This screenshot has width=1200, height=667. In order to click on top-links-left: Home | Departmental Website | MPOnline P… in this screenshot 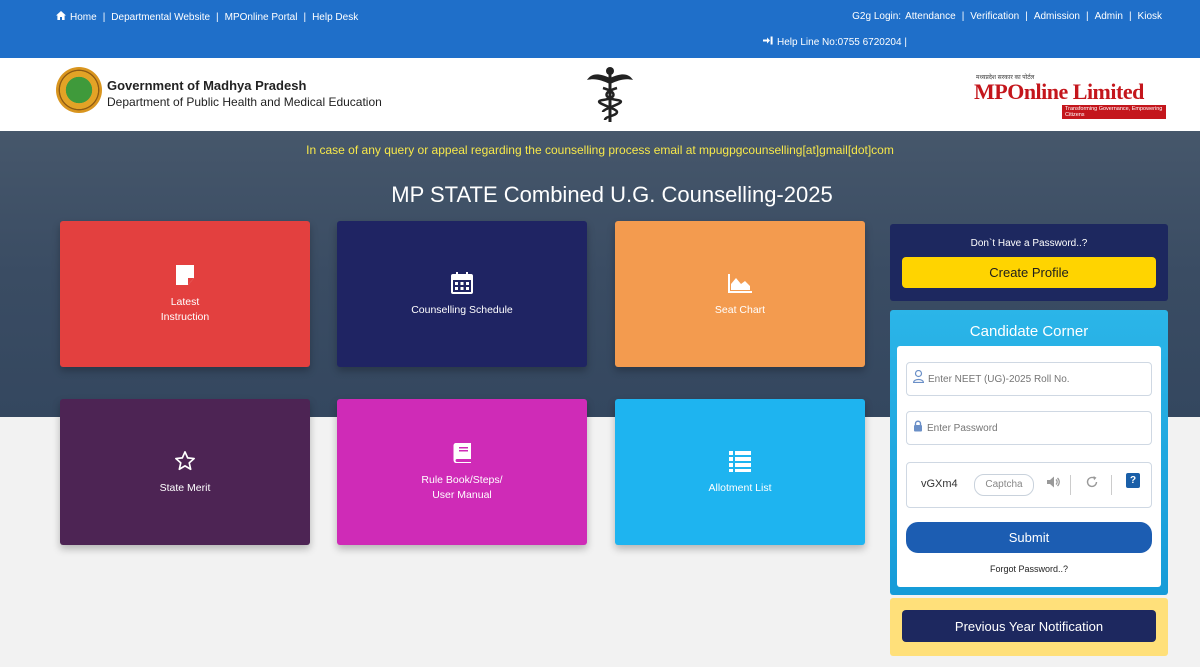, I will do `click(207, 17)`.